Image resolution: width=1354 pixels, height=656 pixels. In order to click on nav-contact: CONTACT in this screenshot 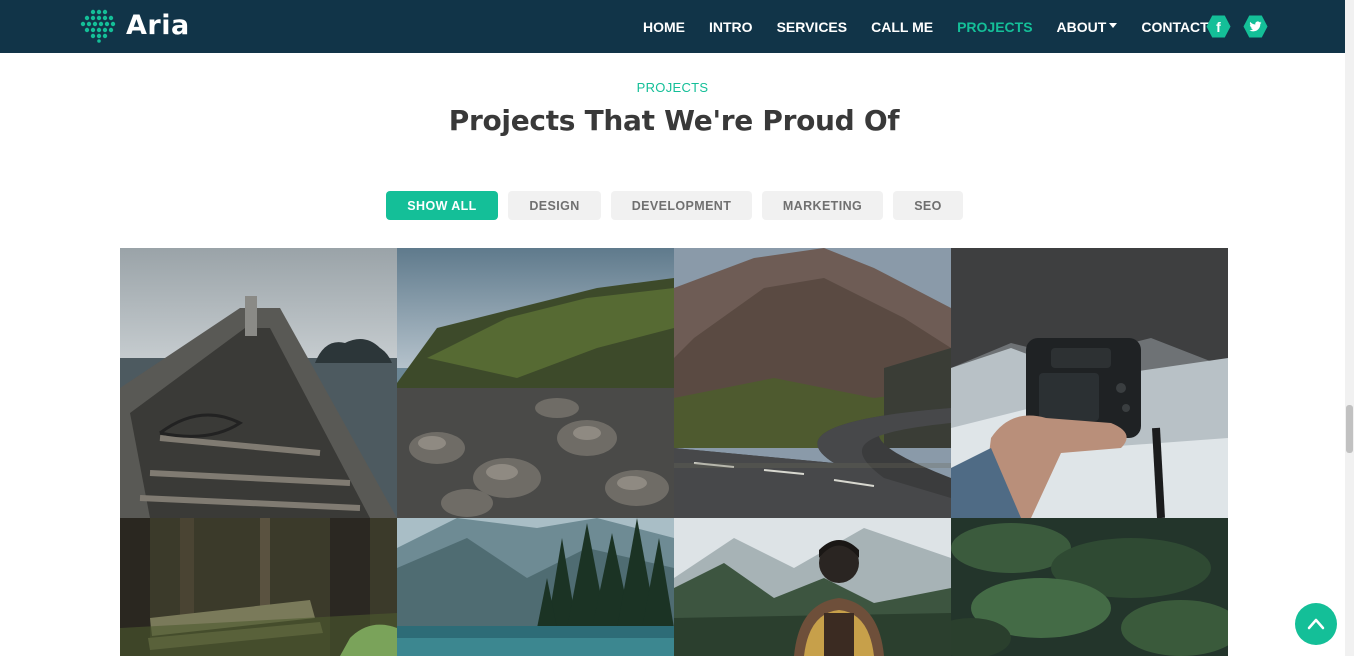, I will do `click(1174, 27)`.